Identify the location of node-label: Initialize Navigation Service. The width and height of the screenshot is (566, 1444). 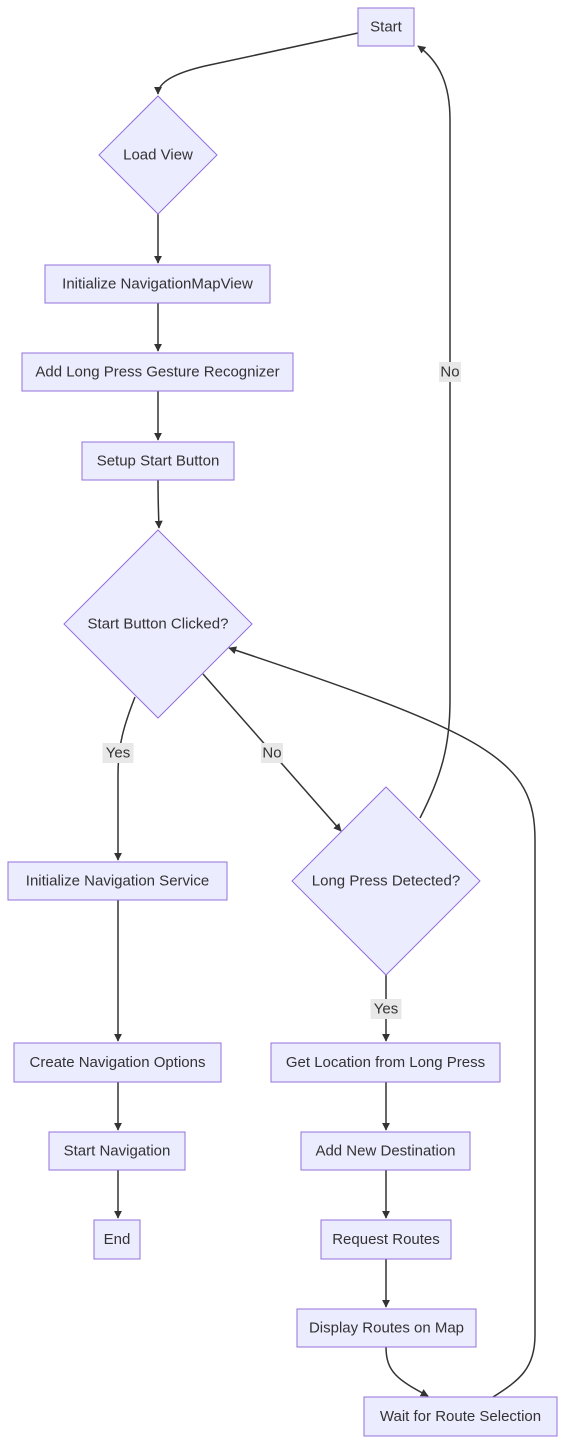
(117, 881).